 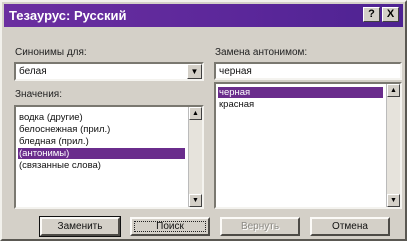 What do you see at coordinates (300, 92) in the screenshot?
I see `replace-item-0: черная` at bounding box center [300, 92].